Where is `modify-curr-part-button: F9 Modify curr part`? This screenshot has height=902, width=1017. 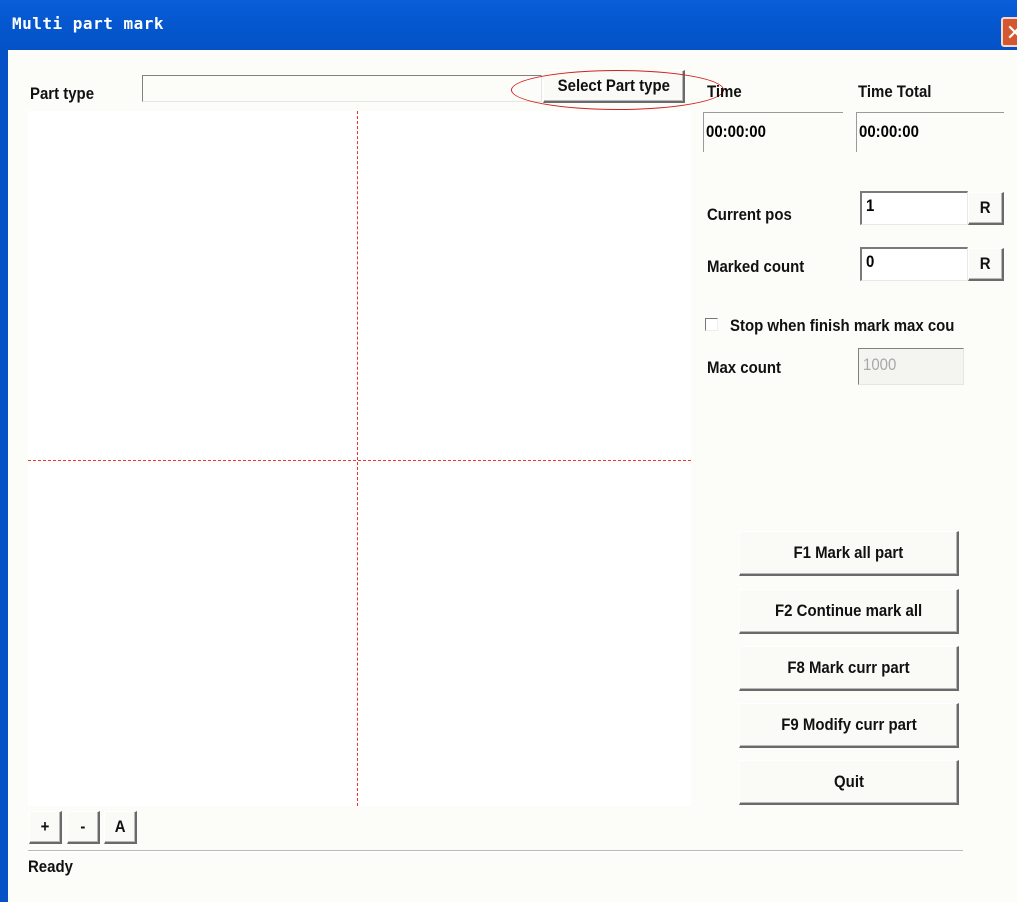 modify-curr-part-button: F9 Modify curr part is located at coordinates (849, 725).